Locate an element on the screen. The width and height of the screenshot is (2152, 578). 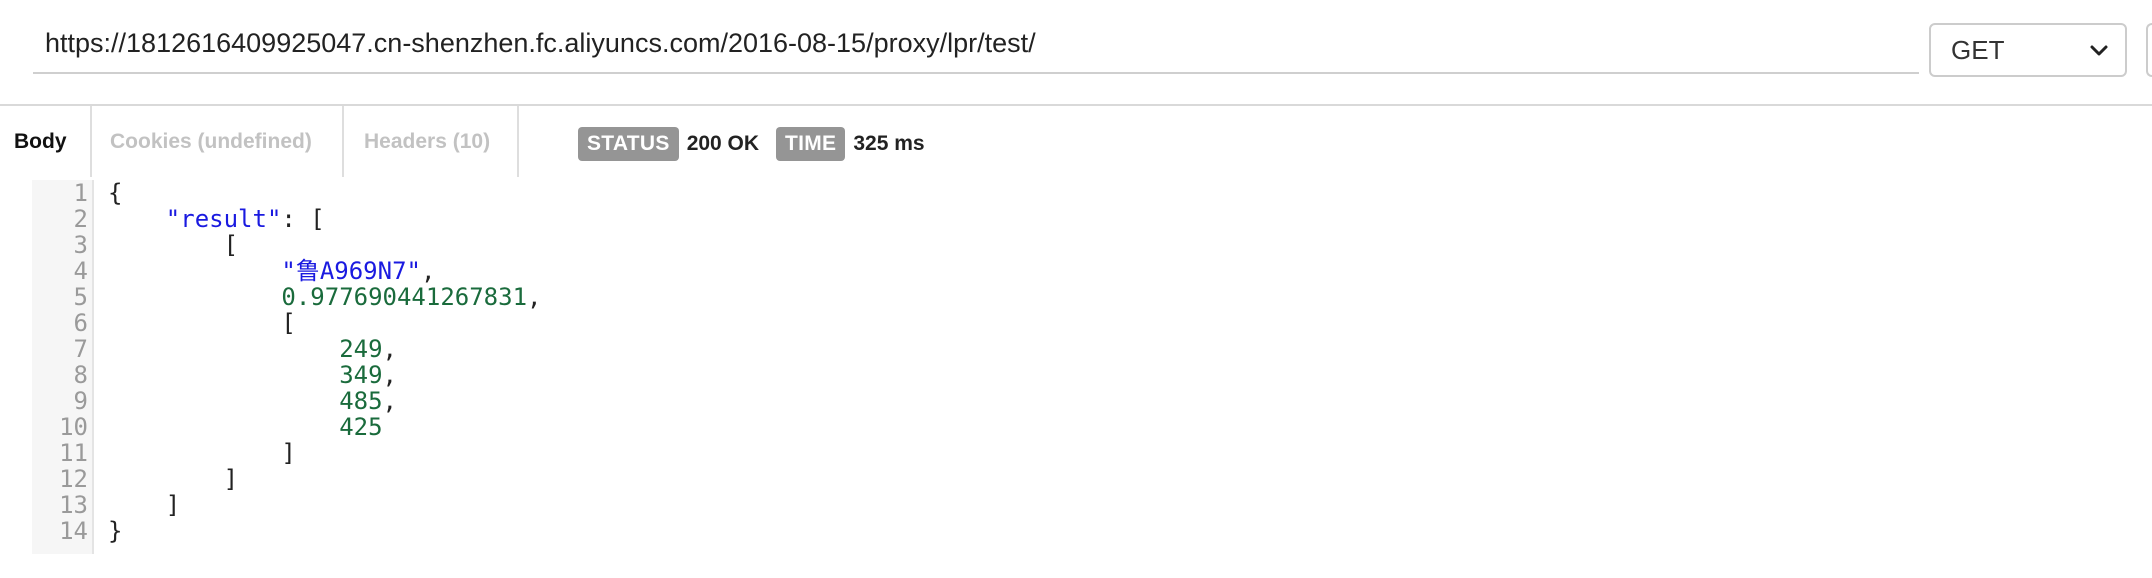
json-number: 485 is located at coordinates (361, 401).